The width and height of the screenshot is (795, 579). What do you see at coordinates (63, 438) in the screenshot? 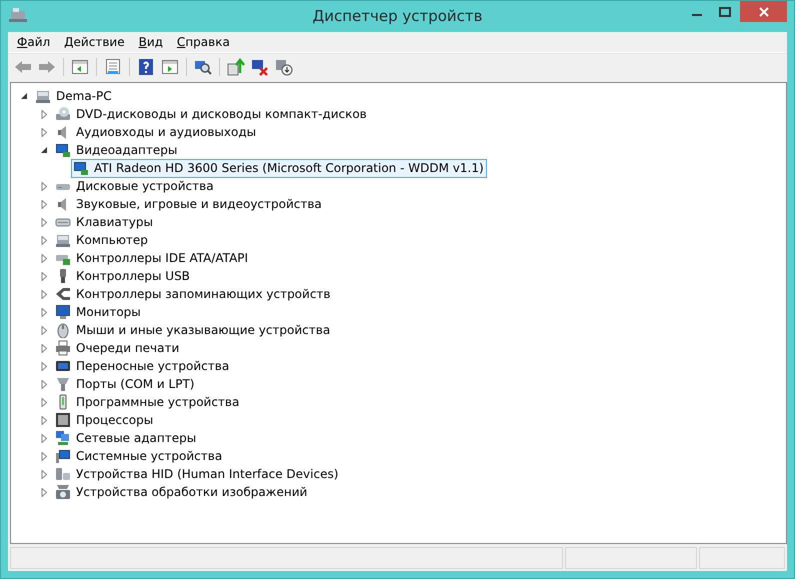
I see `network-adapter-icon` at bounding box center [63, 438].